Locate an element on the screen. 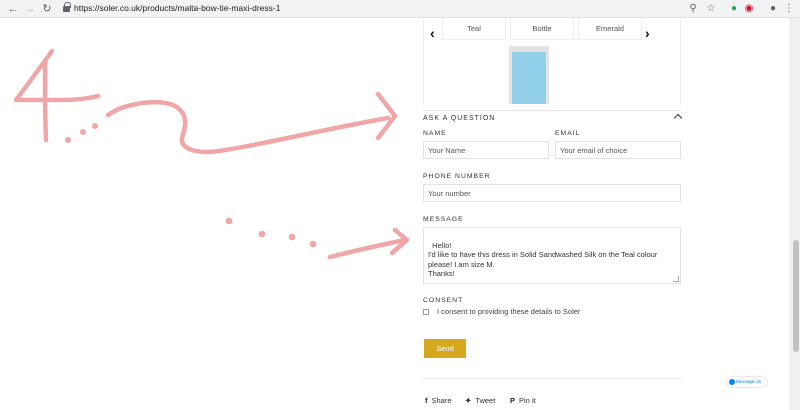 This screenshot has height=410, width=800. phone-field is located at coordinates (552, 193).